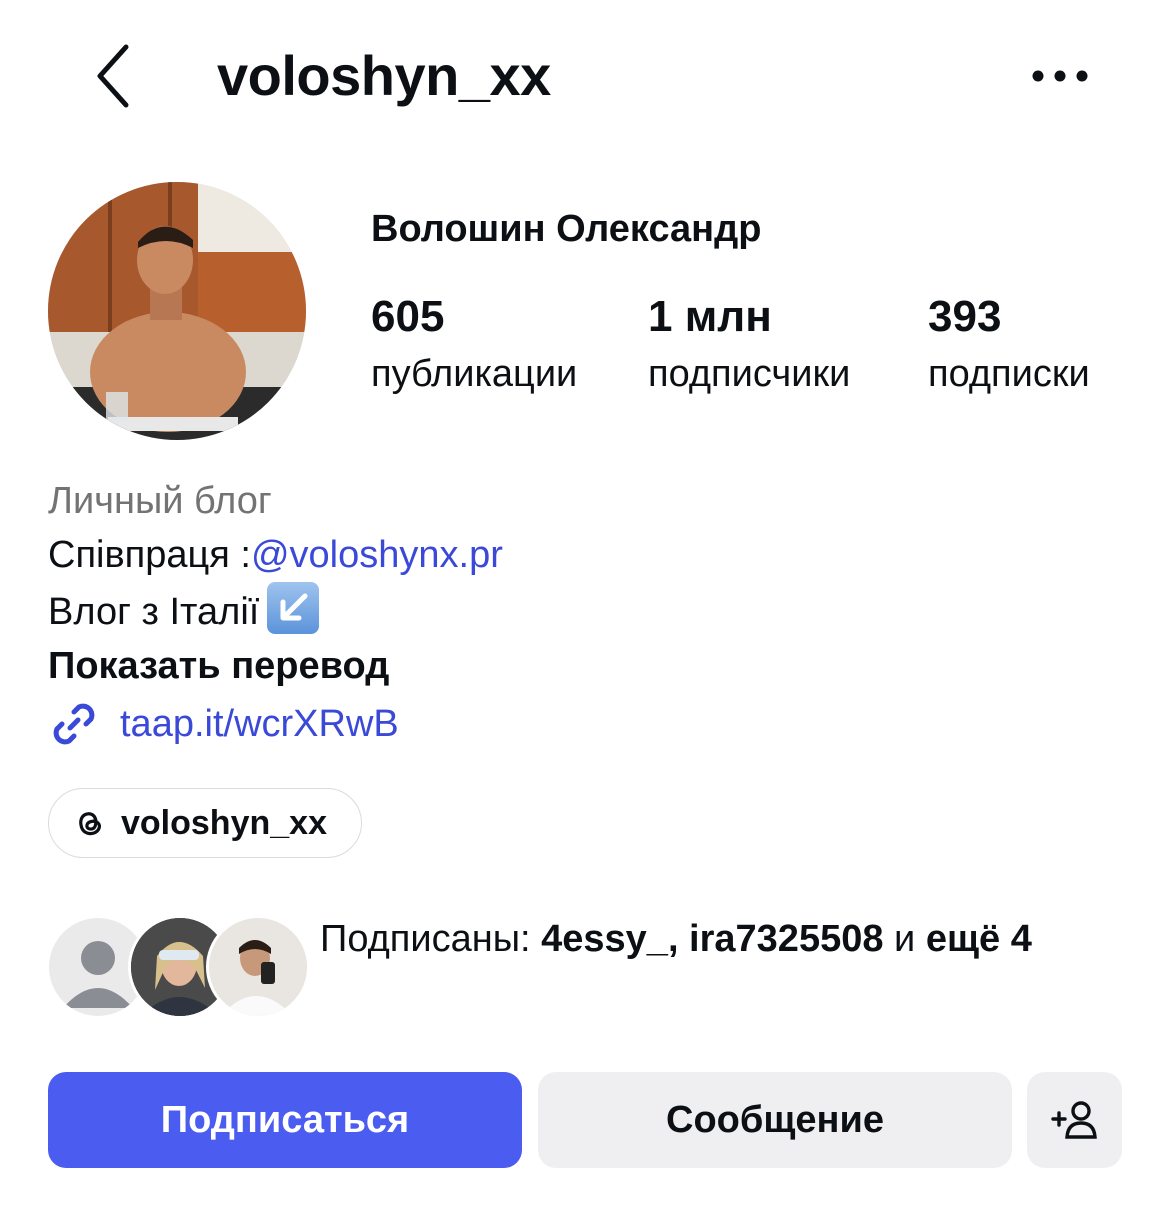  What do you see at coordinates (285, 1120) in the screenshot?
I see `follow-button: Подписаться` at bounding box center [285, 1120].